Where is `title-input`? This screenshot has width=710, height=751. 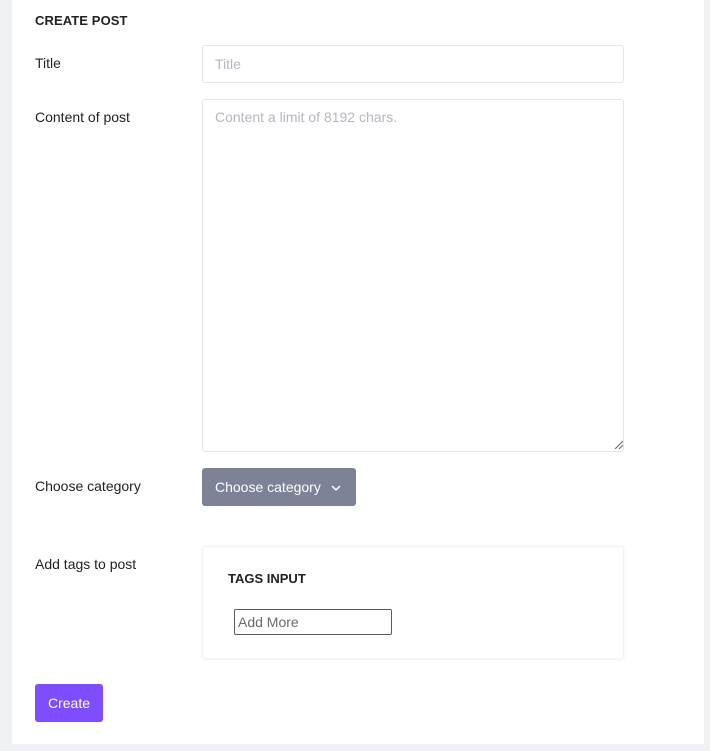
title-input is located at coordinates (413, 64).